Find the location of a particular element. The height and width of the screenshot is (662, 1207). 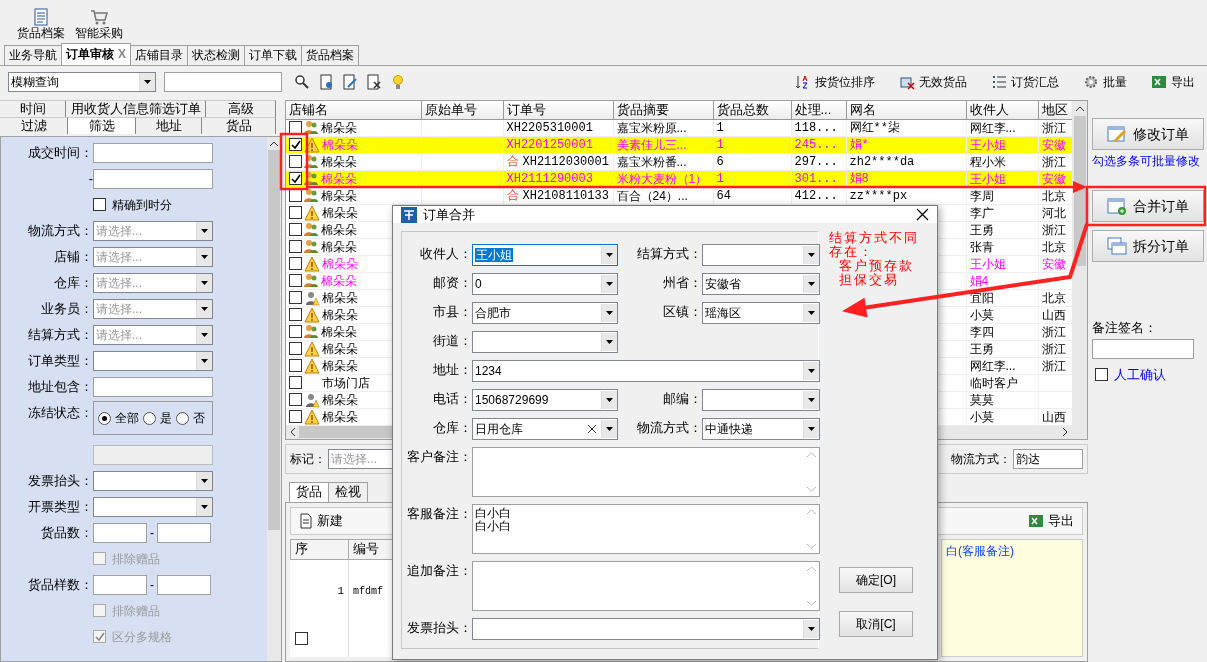

search-icon is located at coordinates (302, 82).